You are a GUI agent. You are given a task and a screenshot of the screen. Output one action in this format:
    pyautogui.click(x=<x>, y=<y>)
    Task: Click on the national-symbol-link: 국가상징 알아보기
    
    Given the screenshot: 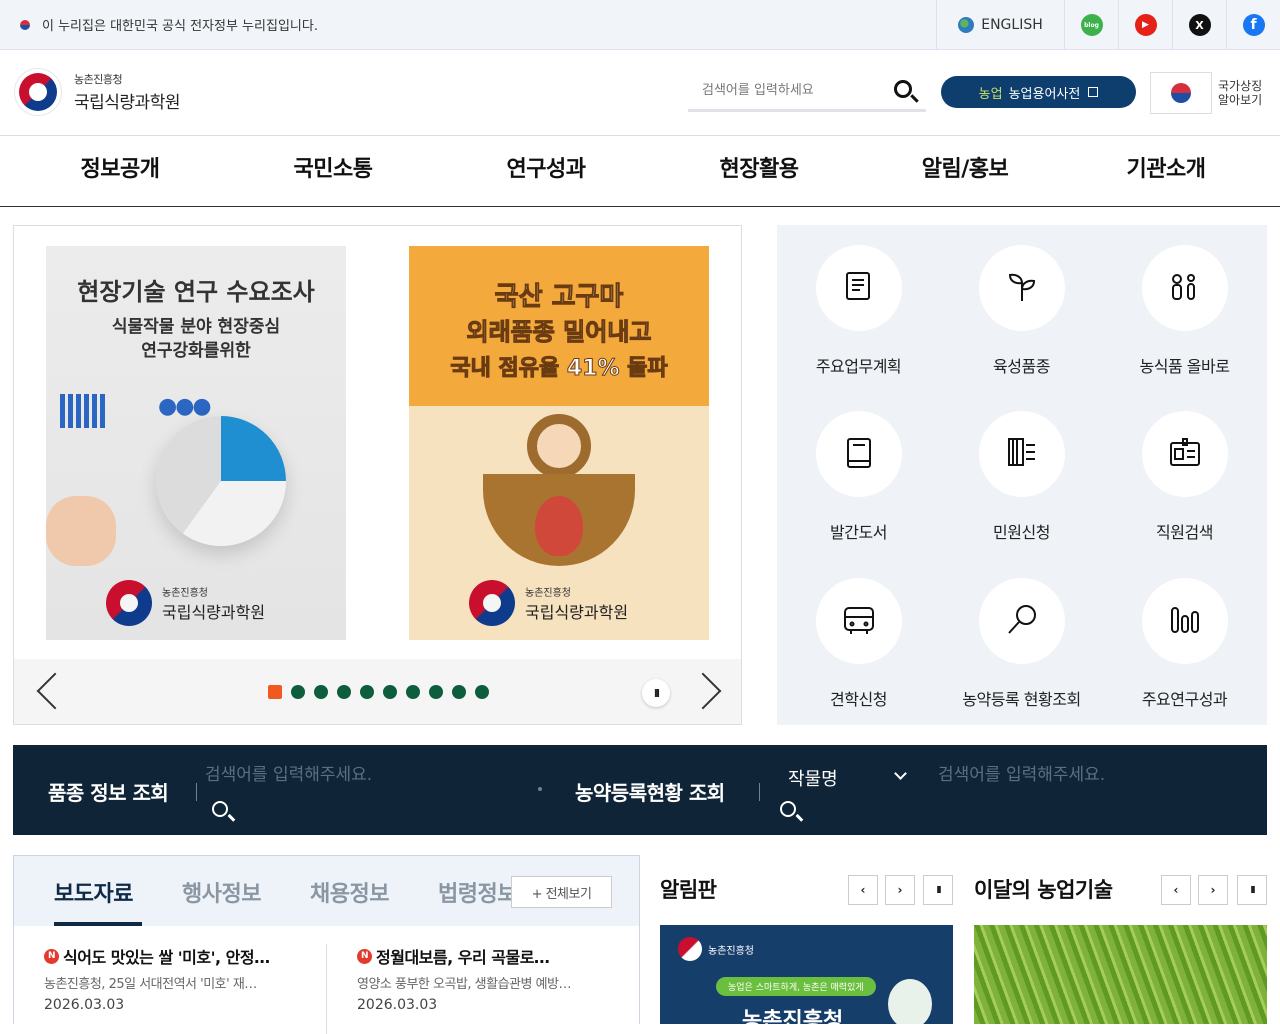 What is the action you would take?
    pyautogui.click(x=1206, y=93)
    